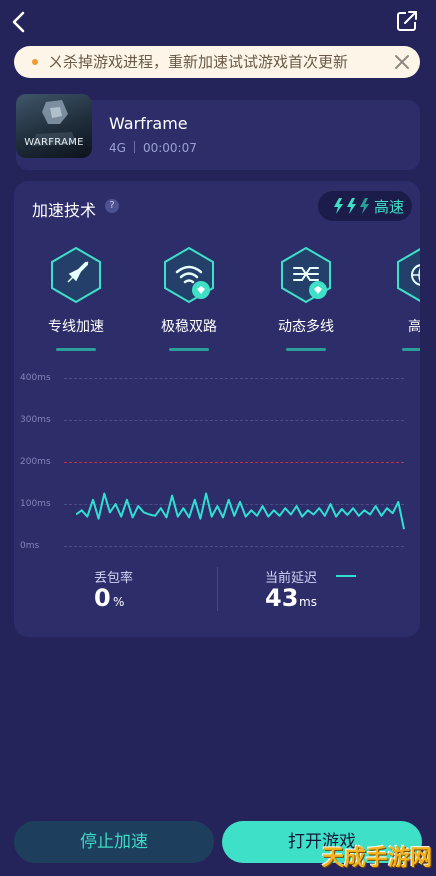  What do you see at coordinates (117, 148) in the screenshot?
I see `network-type: 4G` at bounding box center [117, 148].